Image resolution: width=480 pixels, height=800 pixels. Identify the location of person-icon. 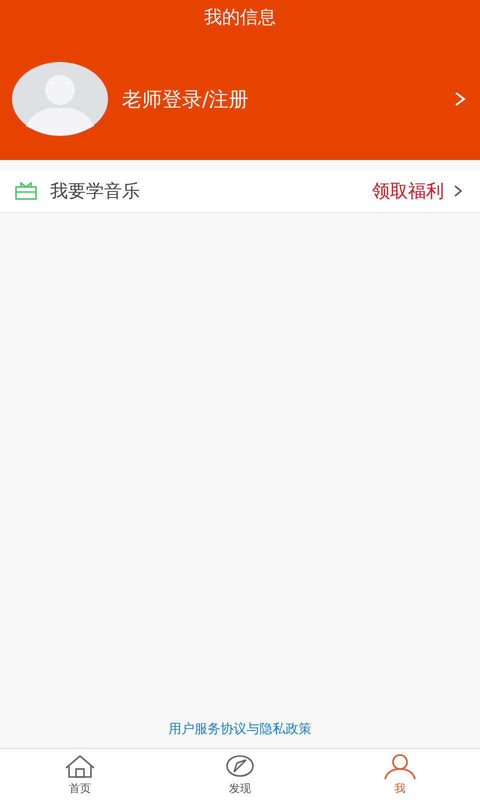
(400, 767).